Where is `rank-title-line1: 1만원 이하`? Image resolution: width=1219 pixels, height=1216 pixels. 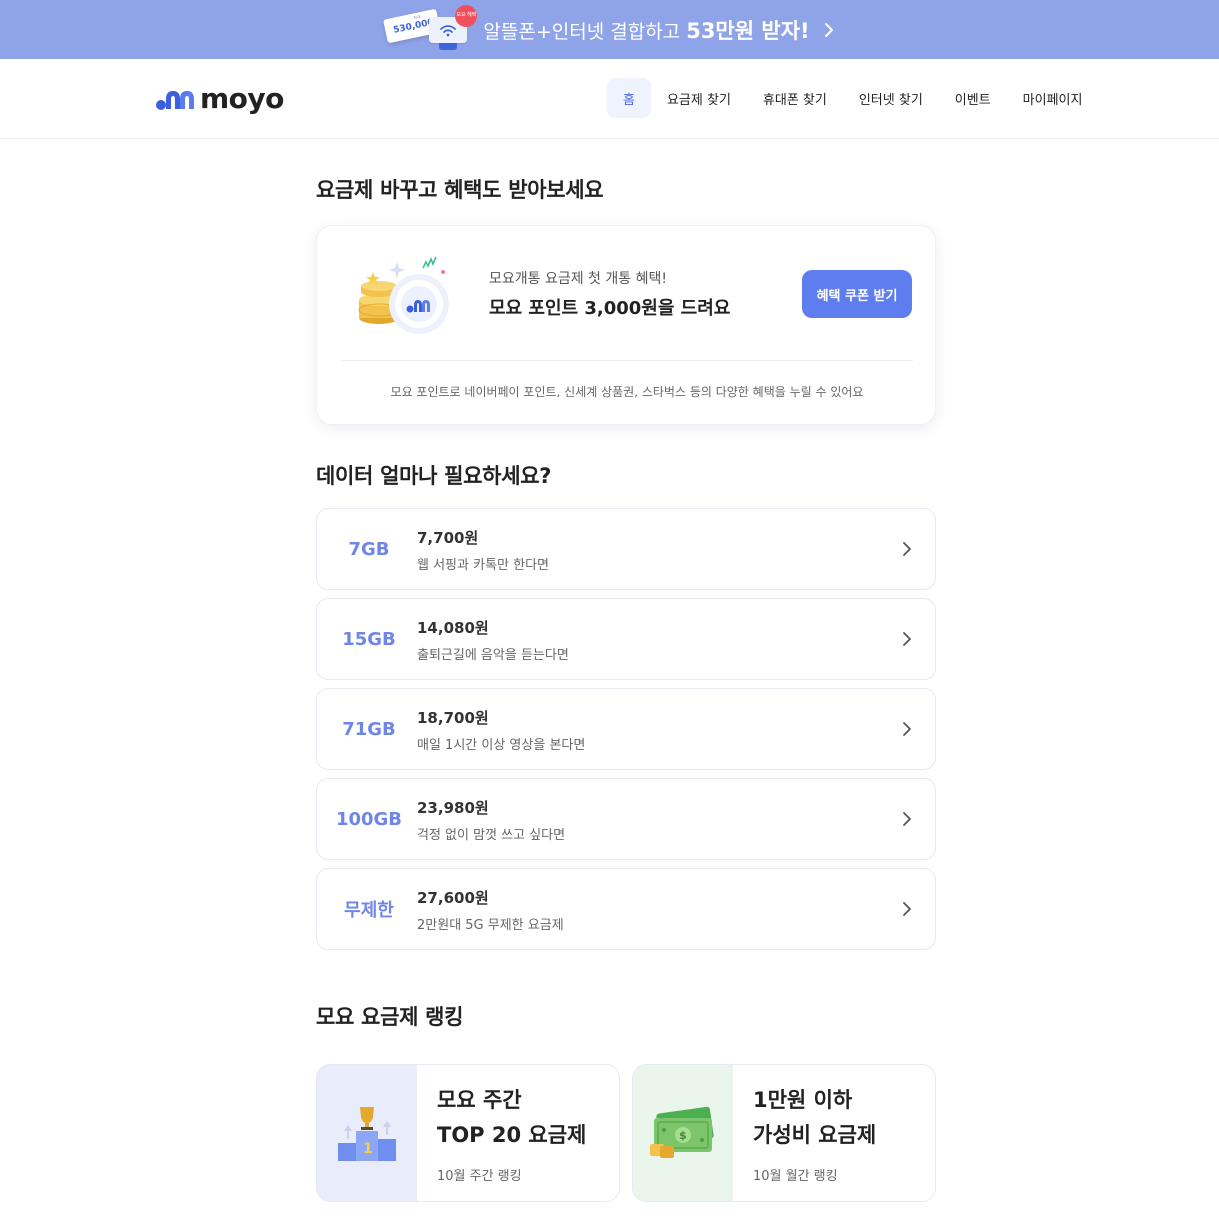 rank-title-line1: 1만원 이하 is located at coordinates (803, 1100).